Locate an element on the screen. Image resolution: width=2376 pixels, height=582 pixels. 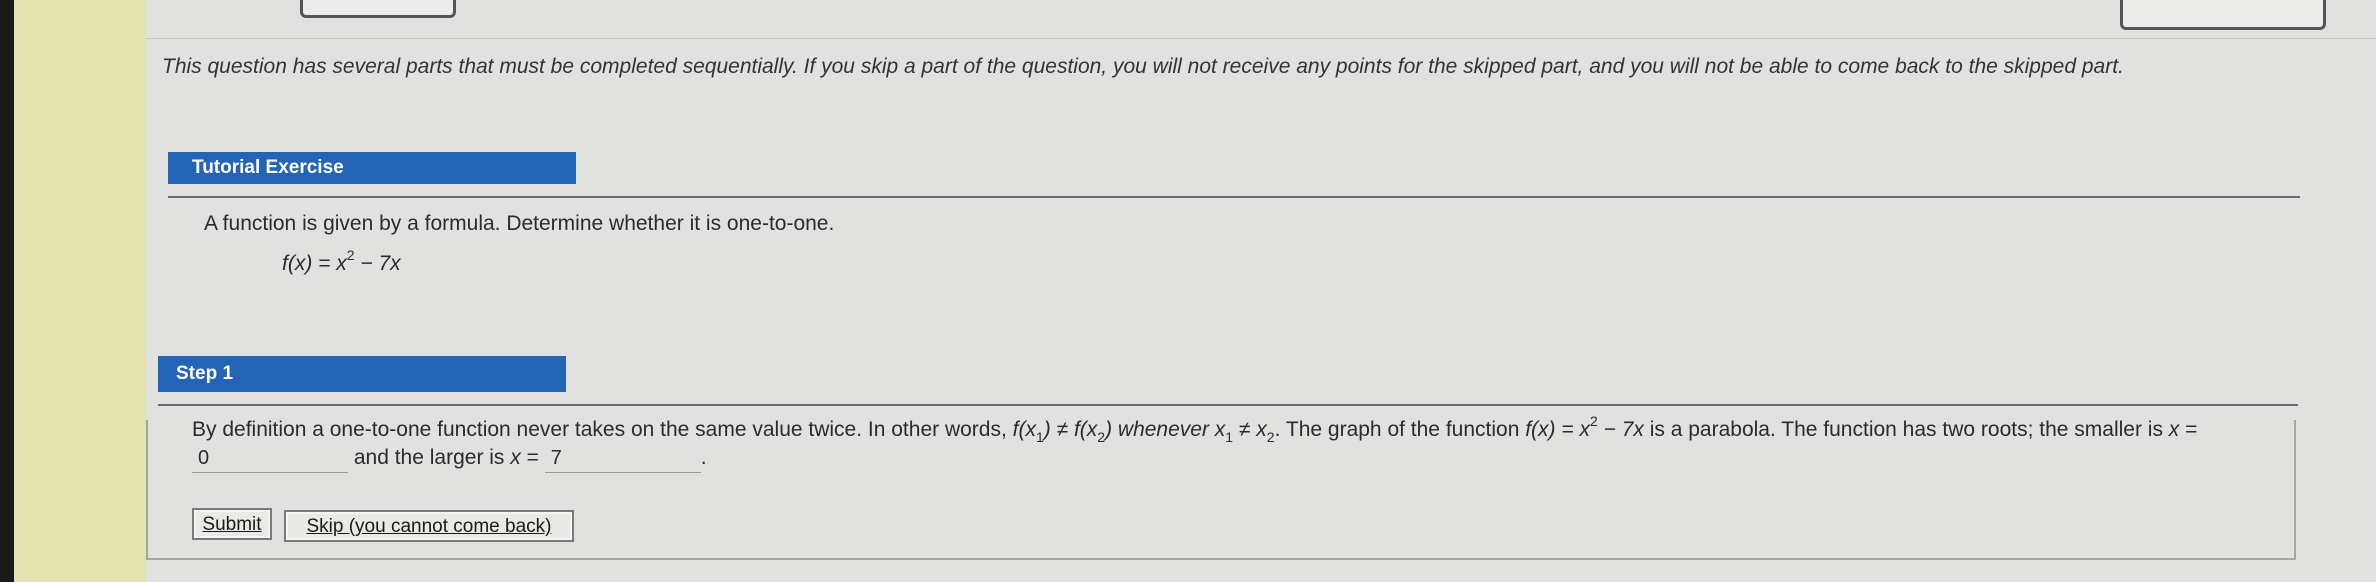
skip-button: Skip (you cannot come back) is located at coordinates (429, 526).